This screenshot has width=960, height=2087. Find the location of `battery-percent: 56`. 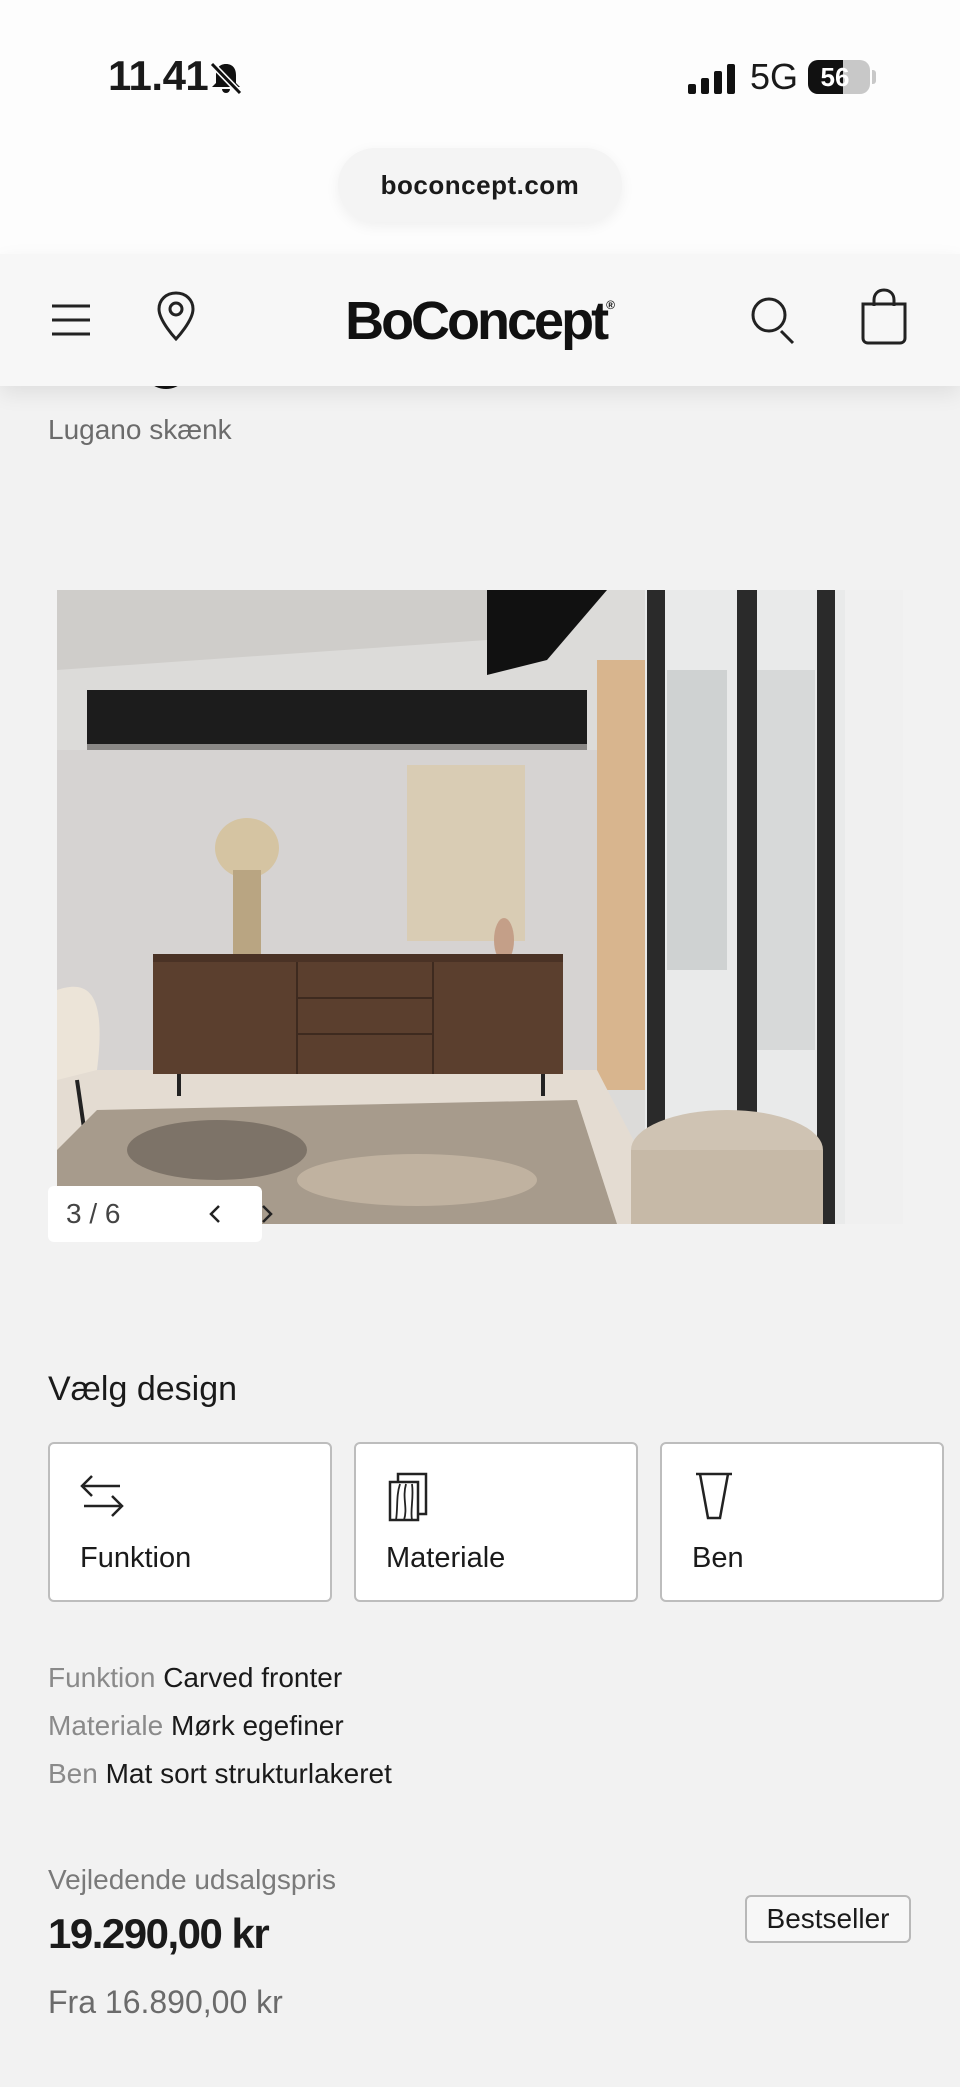

battery-percent: 56 is located at coordinates (835, 77).